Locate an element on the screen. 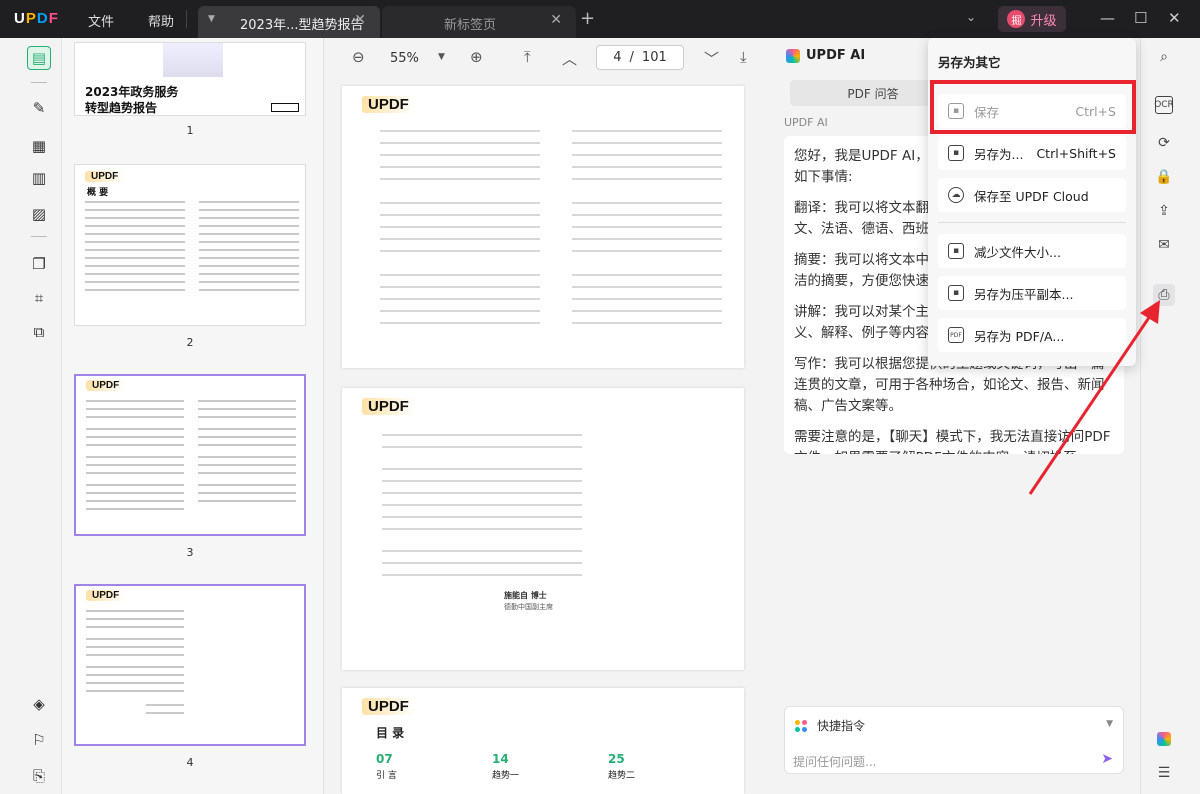 This screenshot has height=794, width=1200. ai-panel-title: UPDF AI is located at coordinates (836, 55).